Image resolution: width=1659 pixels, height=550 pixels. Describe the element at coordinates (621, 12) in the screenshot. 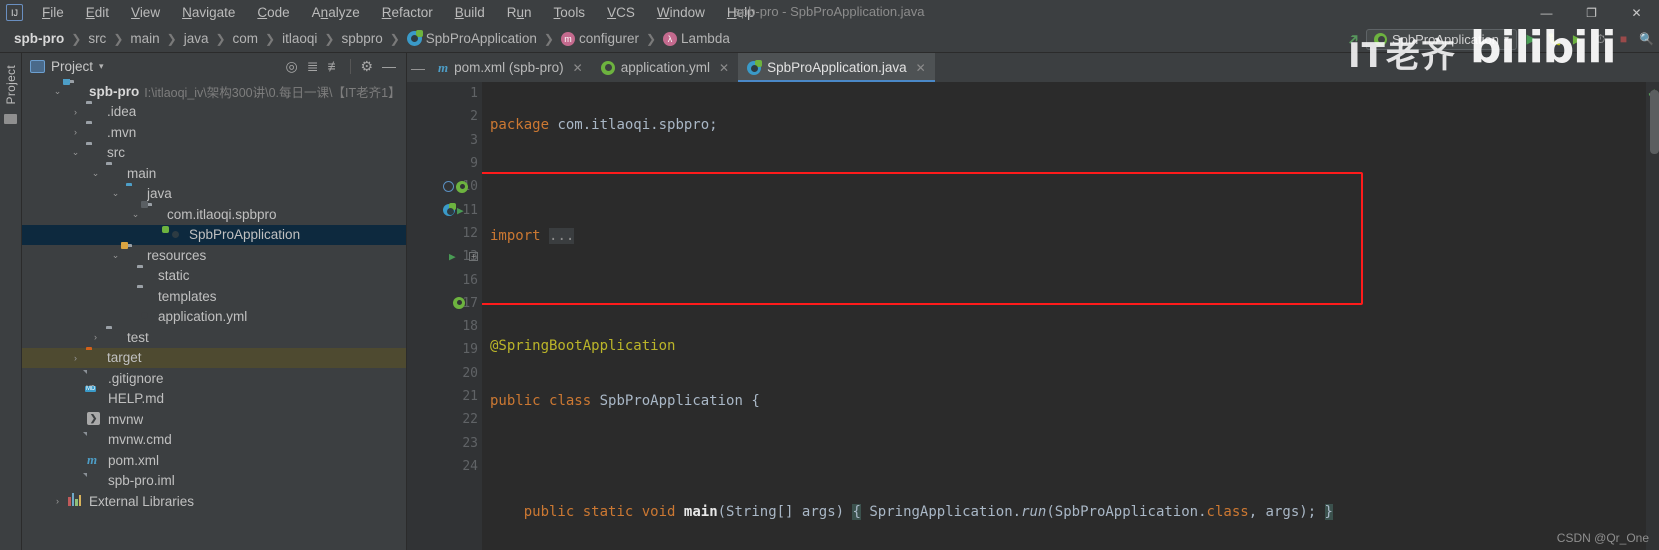

I see `menu-item-vcs: VCS` at that location.